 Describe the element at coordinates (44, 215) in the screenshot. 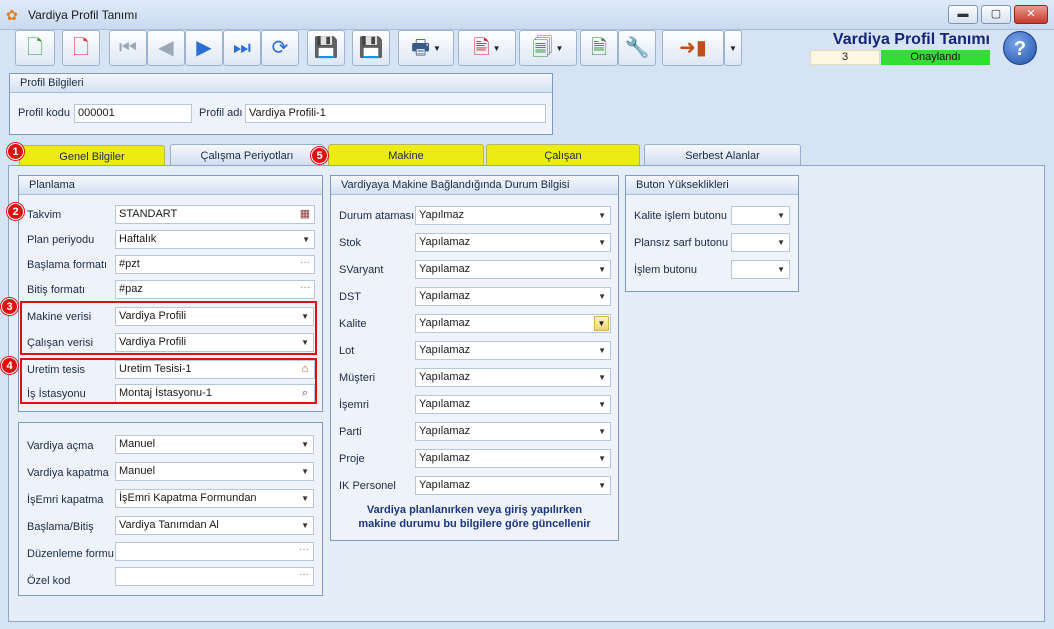

I see `takvim-label: Takvim` at that location.